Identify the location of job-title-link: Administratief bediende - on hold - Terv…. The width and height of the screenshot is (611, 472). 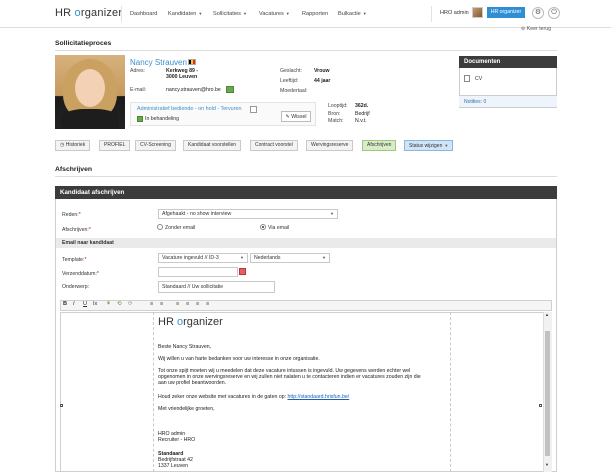
(189, 109).